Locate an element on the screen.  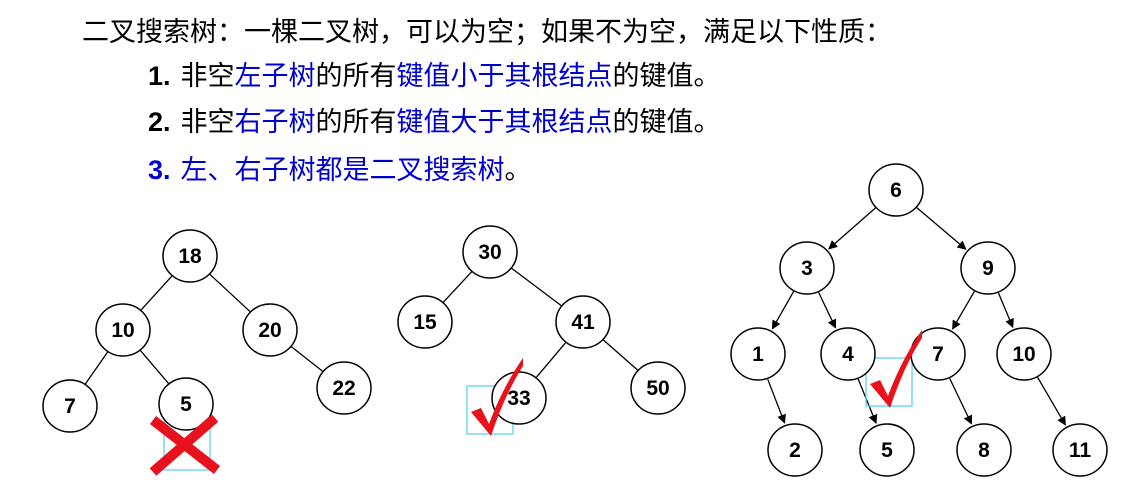
tree-3-node-label-2: 2 is located at coordinates (795, 450).